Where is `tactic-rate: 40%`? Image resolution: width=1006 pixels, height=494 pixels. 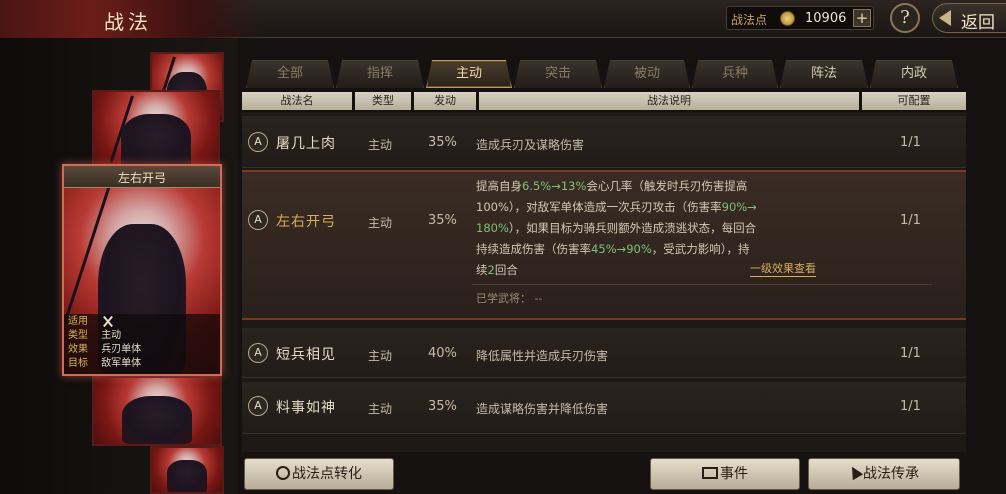
tactic-rate: 40% is located at coordinates (442, 353).